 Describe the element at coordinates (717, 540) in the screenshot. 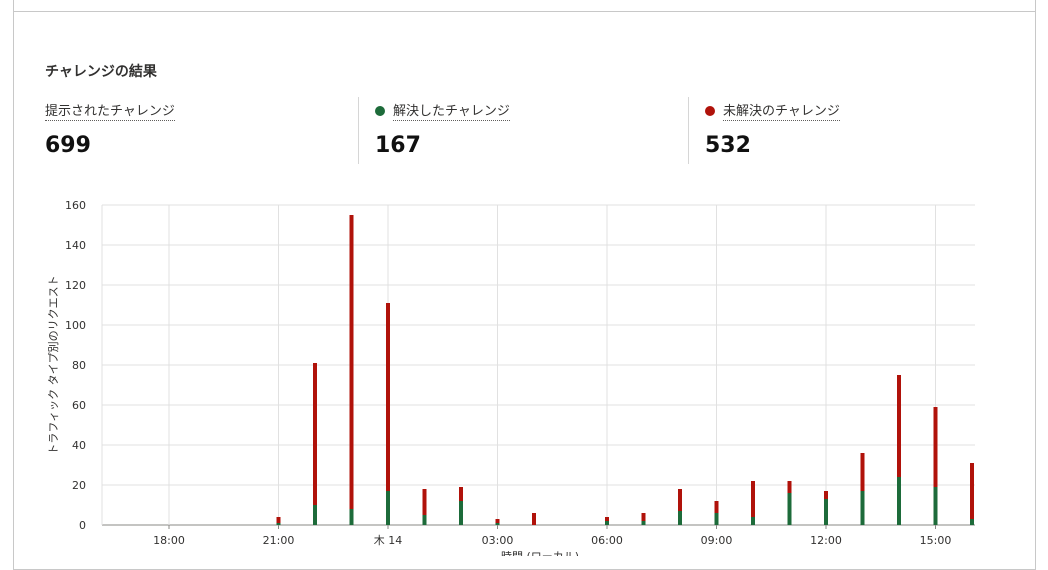

I see `x-tick-label: 09:00` at that location.